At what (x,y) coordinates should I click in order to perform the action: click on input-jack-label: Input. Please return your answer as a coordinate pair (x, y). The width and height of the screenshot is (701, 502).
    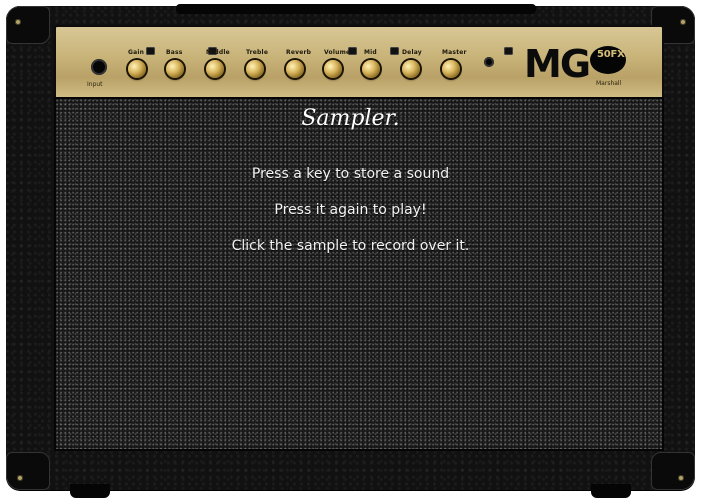
    Looking at the image, I should click on (95, 84).